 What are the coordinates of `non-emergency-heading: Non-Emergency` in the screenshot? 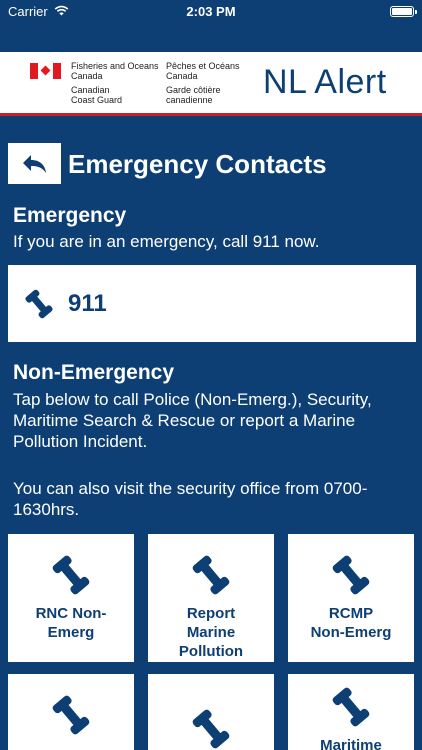 It's located at (94, 372).